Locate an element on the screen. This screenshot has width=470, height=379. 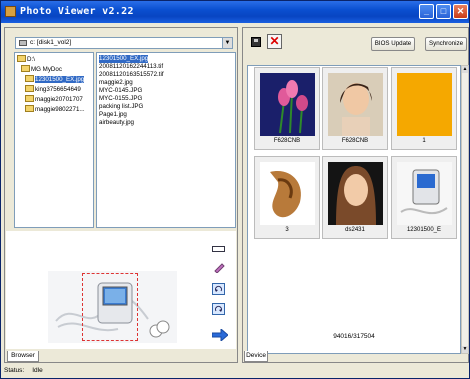
thumbnail-image-orange is located at coordinates (424, 104).